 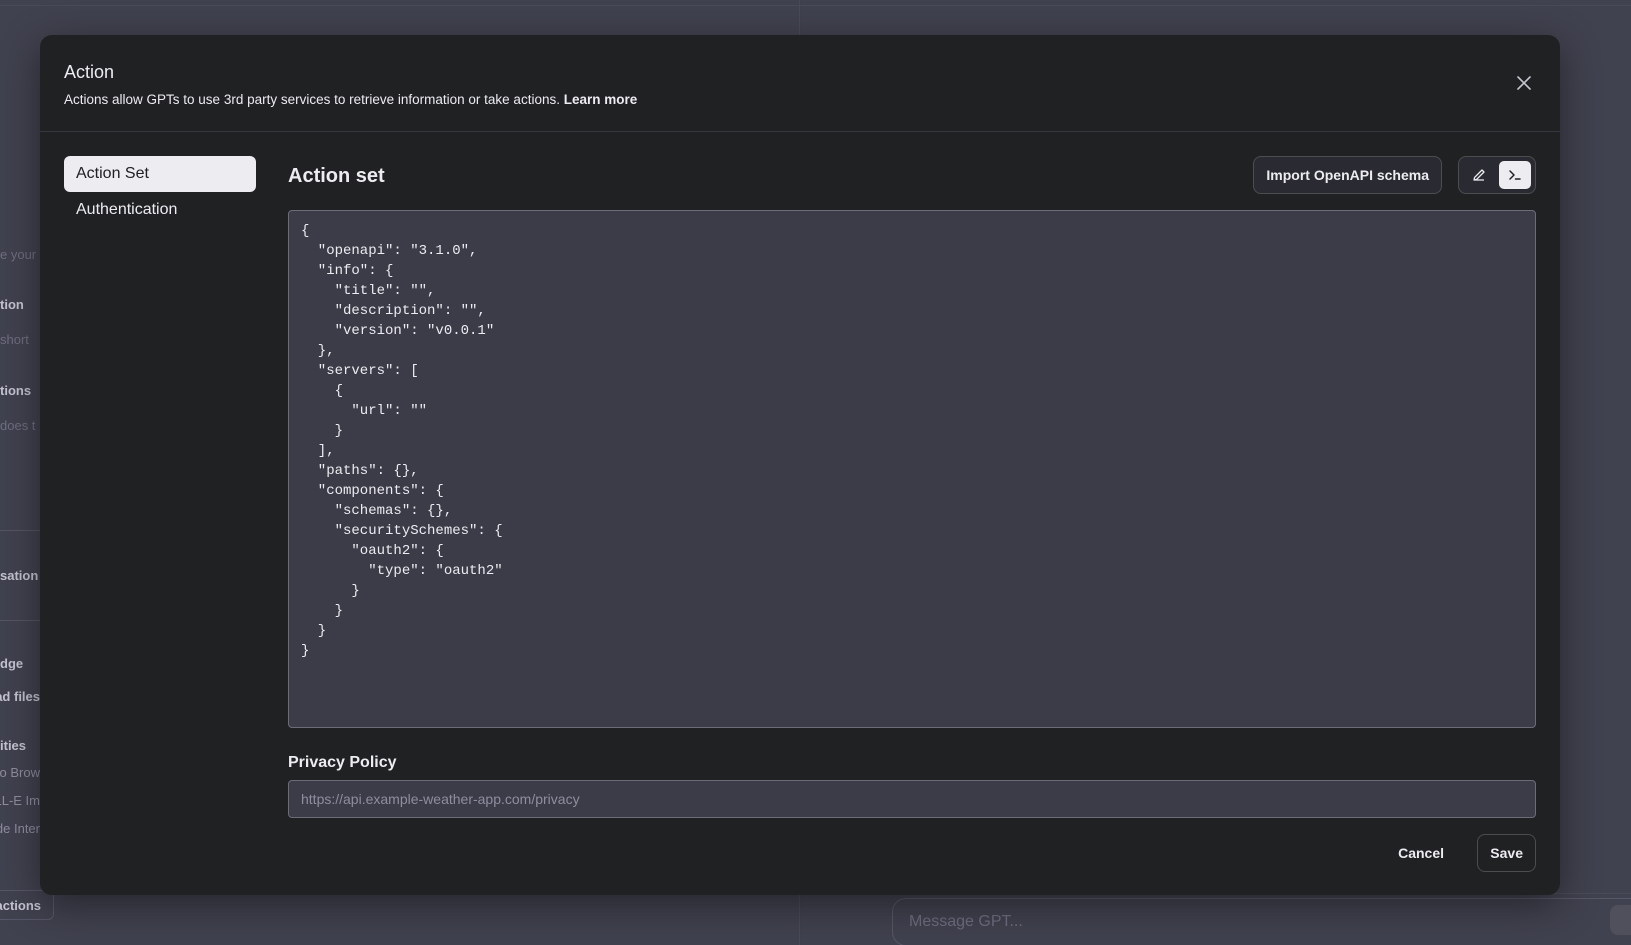 I want to click on editor-mode-toggle, so click(x=1497, y=175).